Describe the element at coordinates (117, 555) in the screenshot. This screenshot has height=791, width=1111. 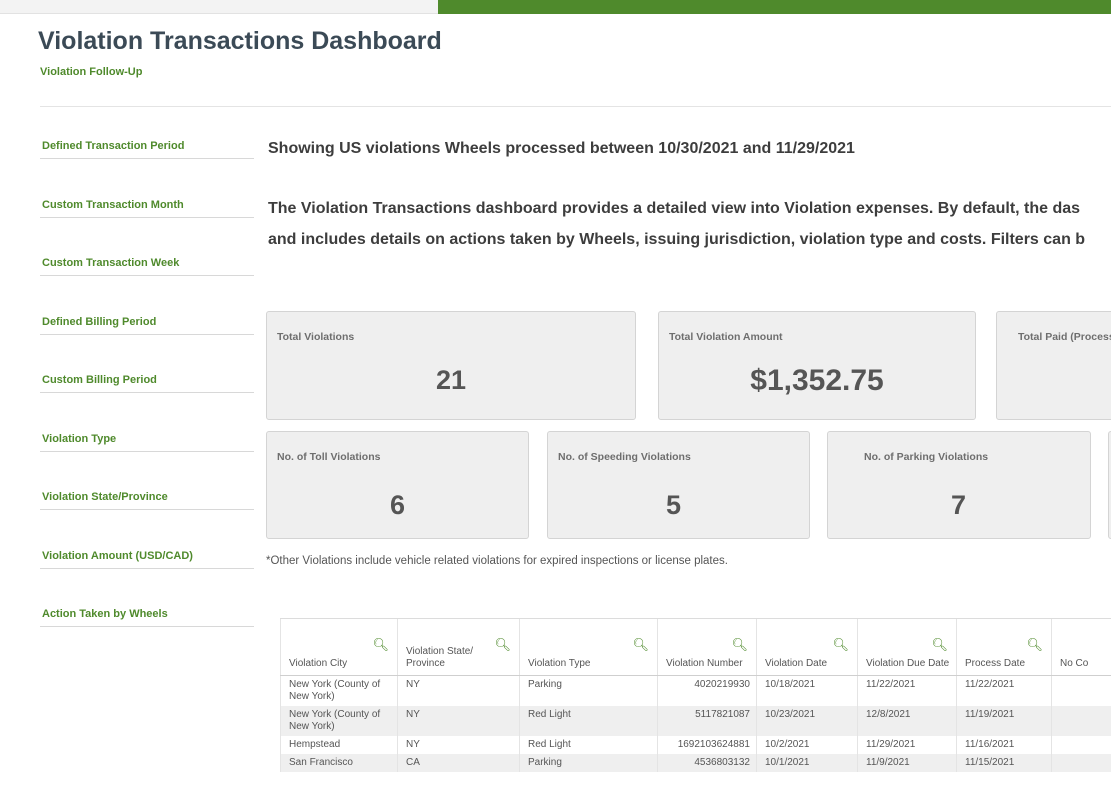
I see `filter-label: Violation Amount (USD/CAD)` at that location.